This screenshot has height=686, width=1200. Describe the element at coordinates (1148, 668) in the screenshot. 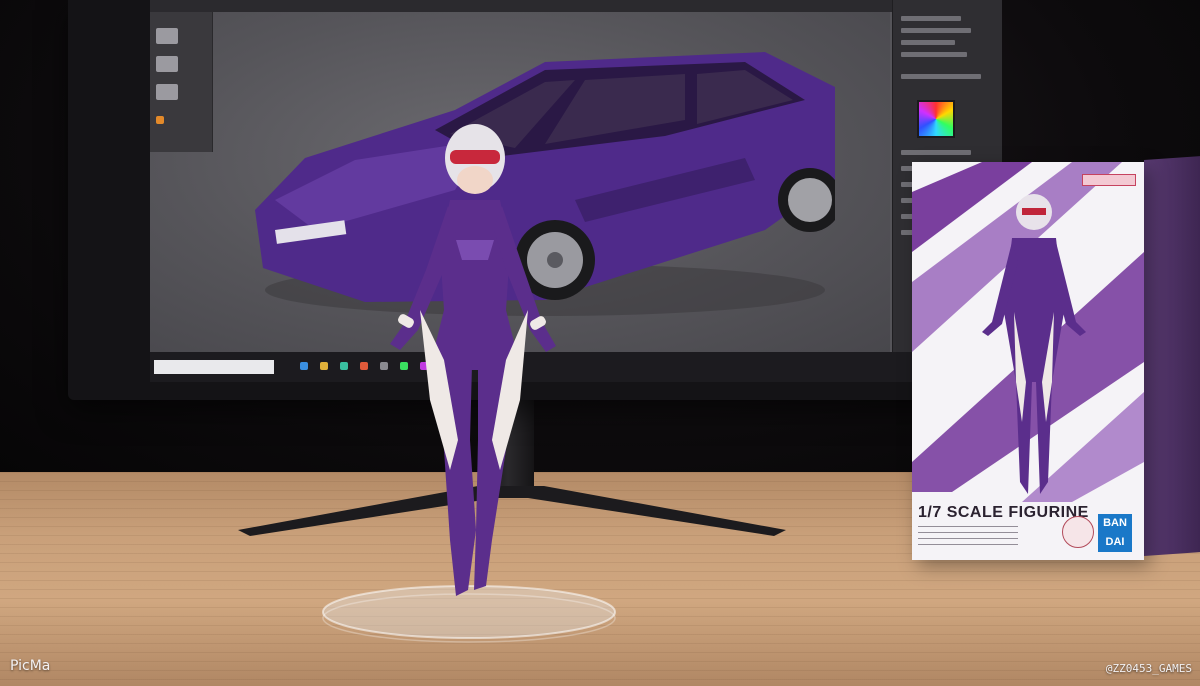

I see `watermark-right: @ZZ0453_GAMES` at that location.